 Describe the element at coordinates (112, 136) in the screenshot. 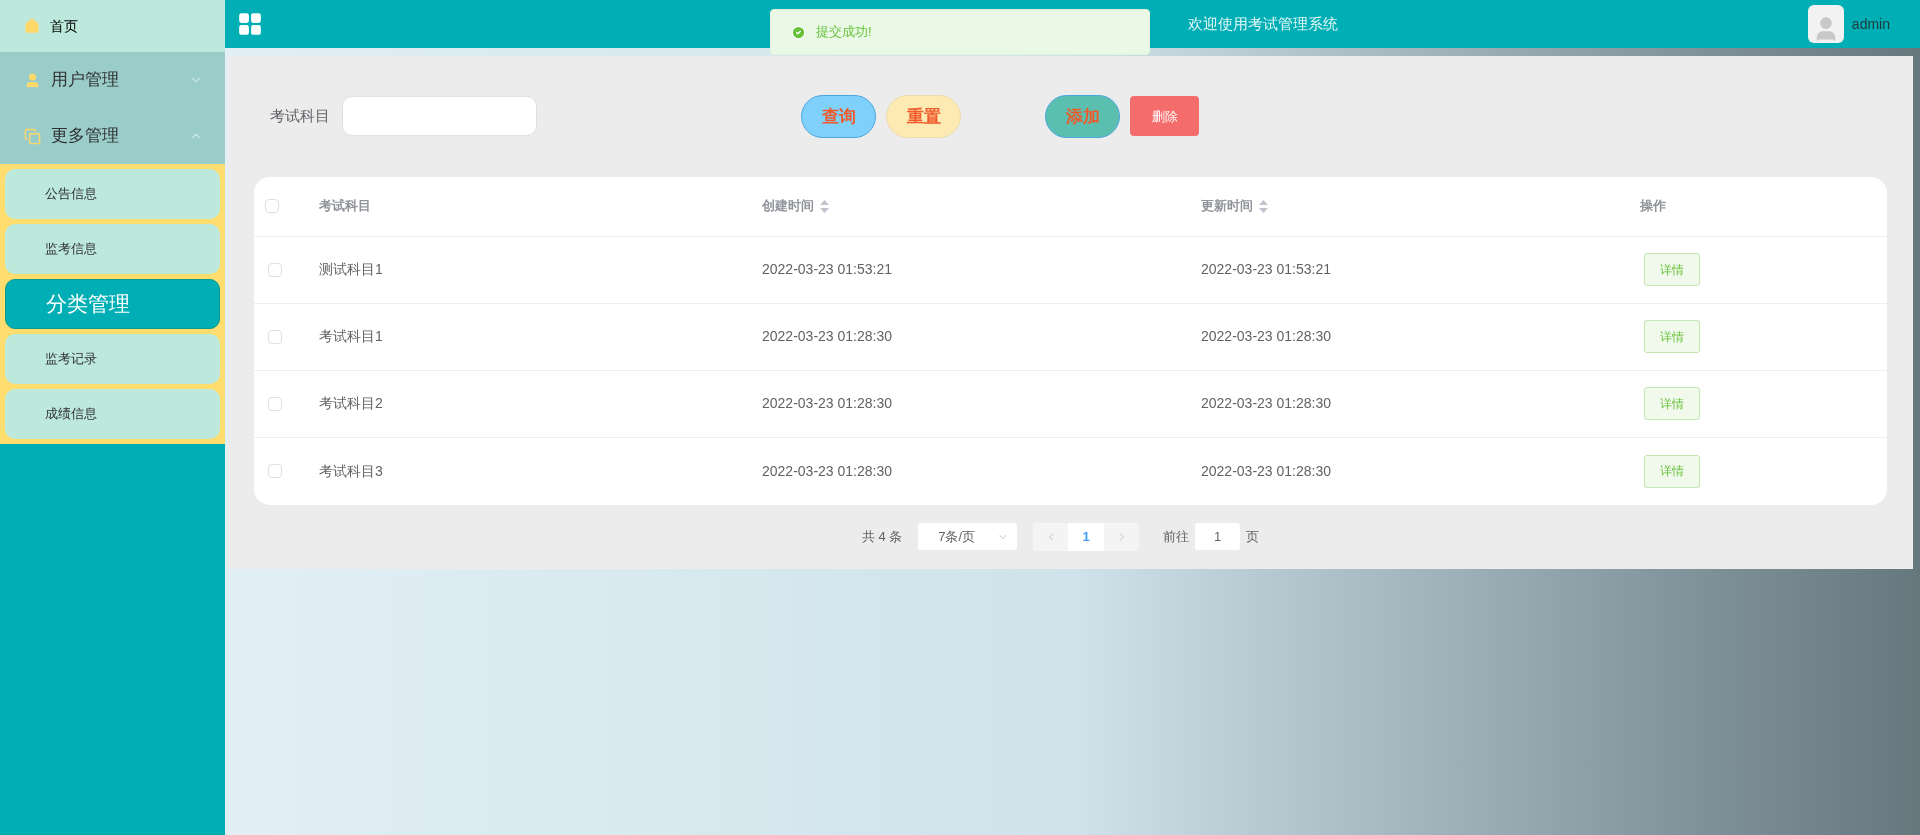

I see `sidebar-group: 更多管理` at that location.